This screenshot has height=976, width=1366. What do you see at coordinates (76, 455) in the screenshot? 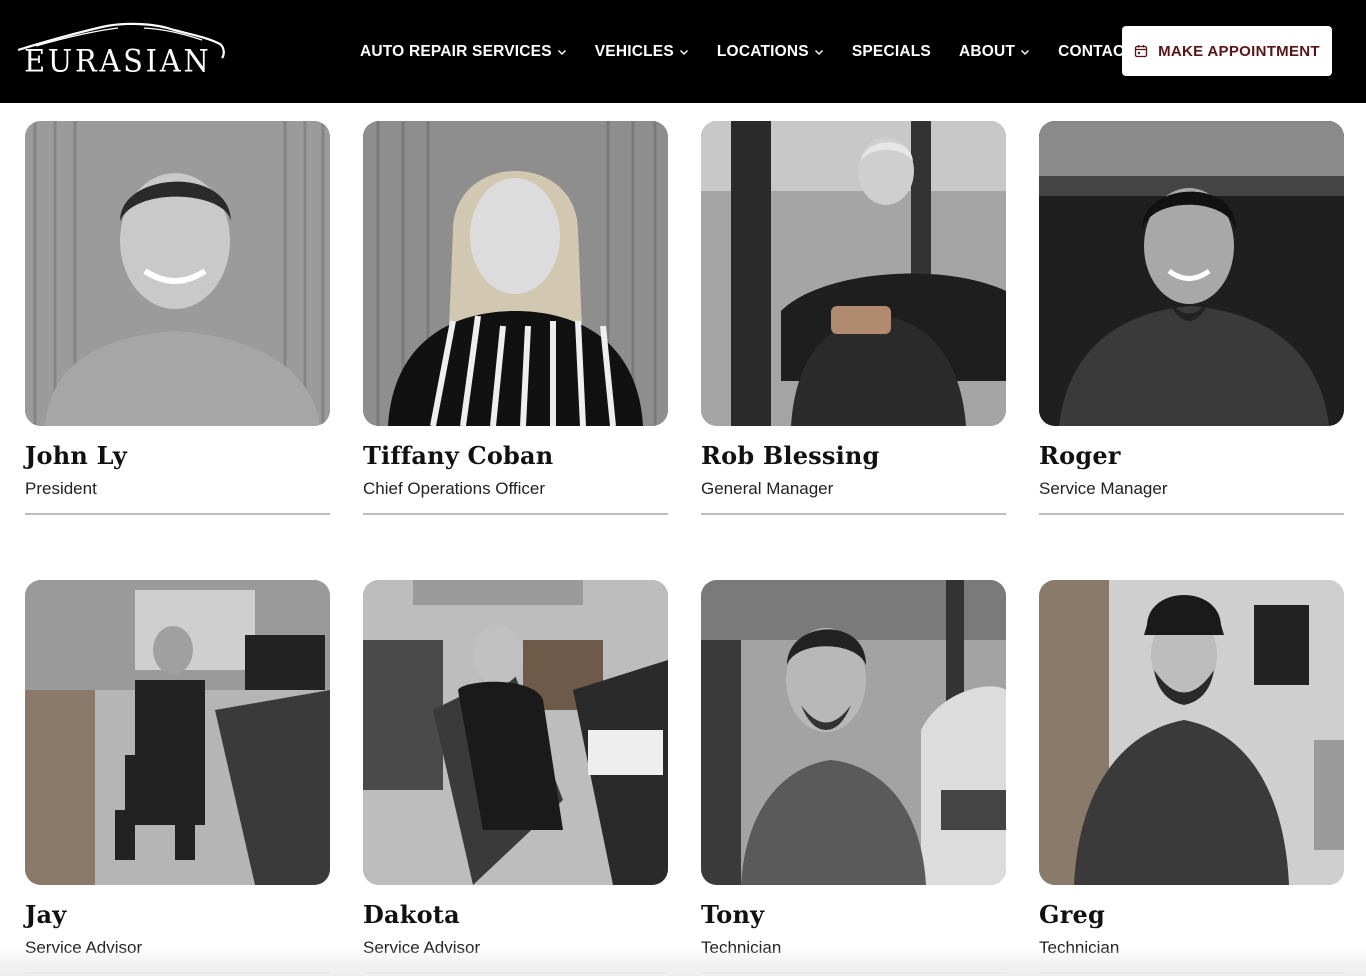
I see `member-name: John Ly` at bounding box center [76, 455].